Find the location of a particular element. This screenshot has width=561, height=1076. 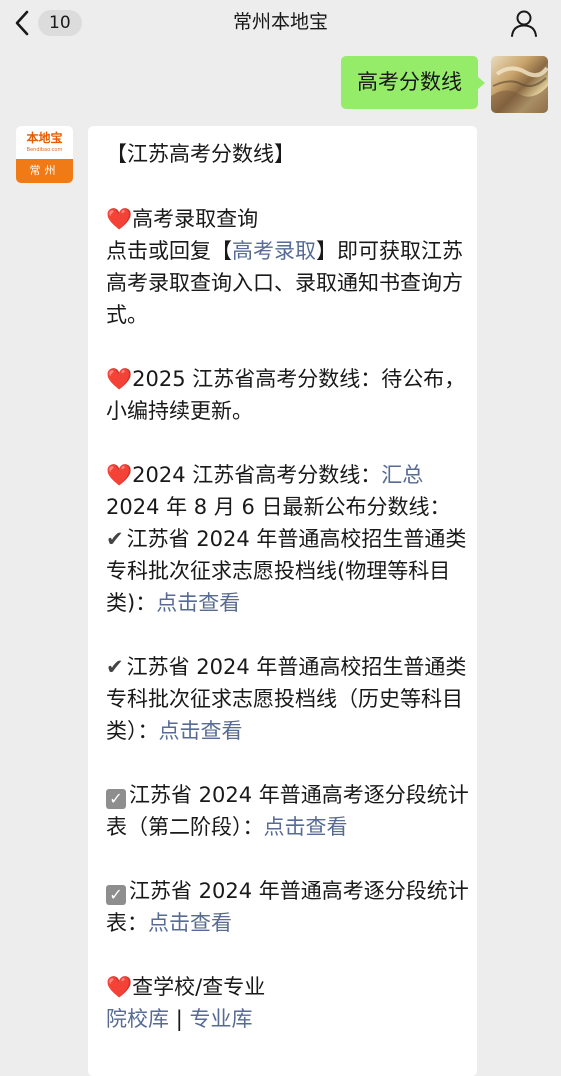

y2024-subline: 2024 年 8 月 6 日最新公布分数线： is located at coordinates (278, 507).